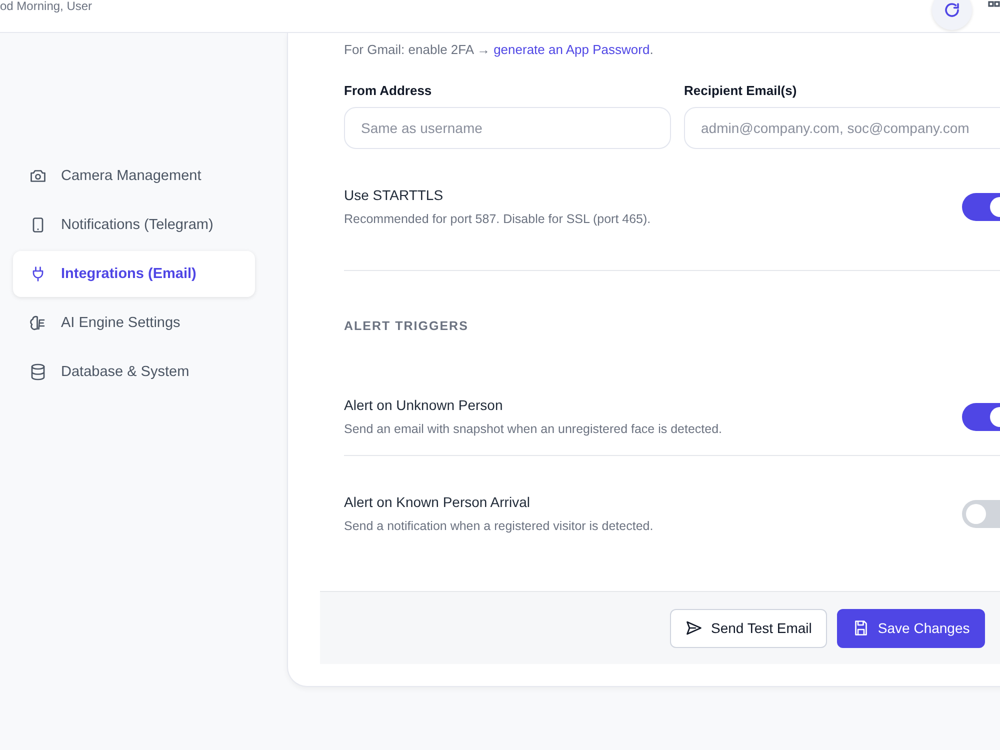  I want to click on send-icon, so click(694, 628).